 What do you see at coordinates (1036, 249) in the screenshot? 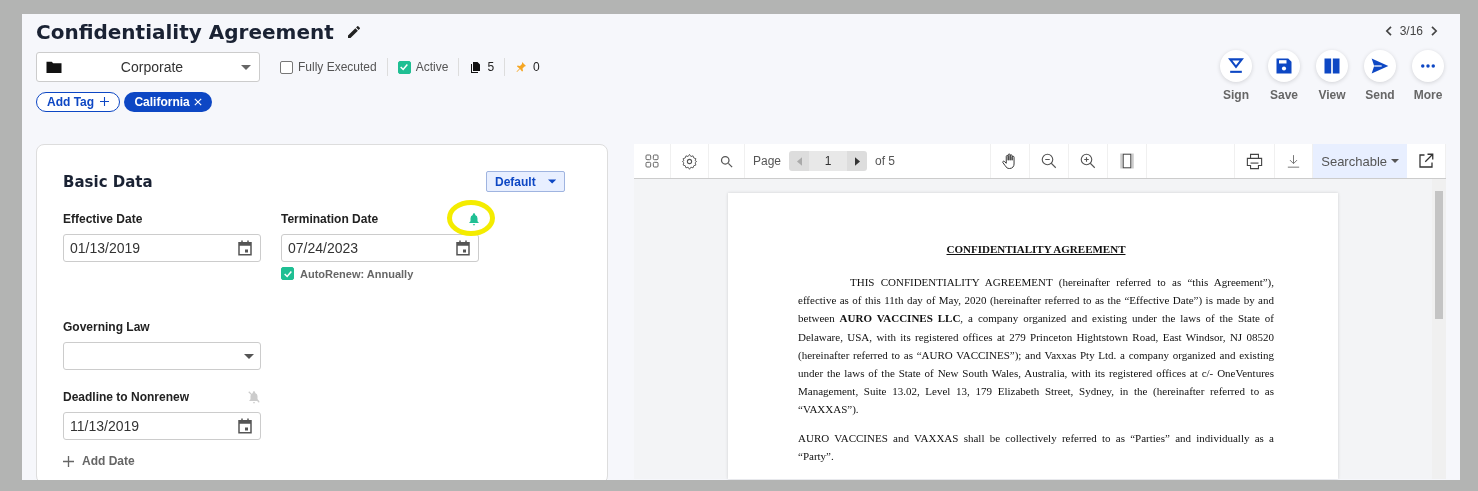
I see `document-heading: CONFIDENTIALITY AGREEMENT` at bounding box center [1036, 249].